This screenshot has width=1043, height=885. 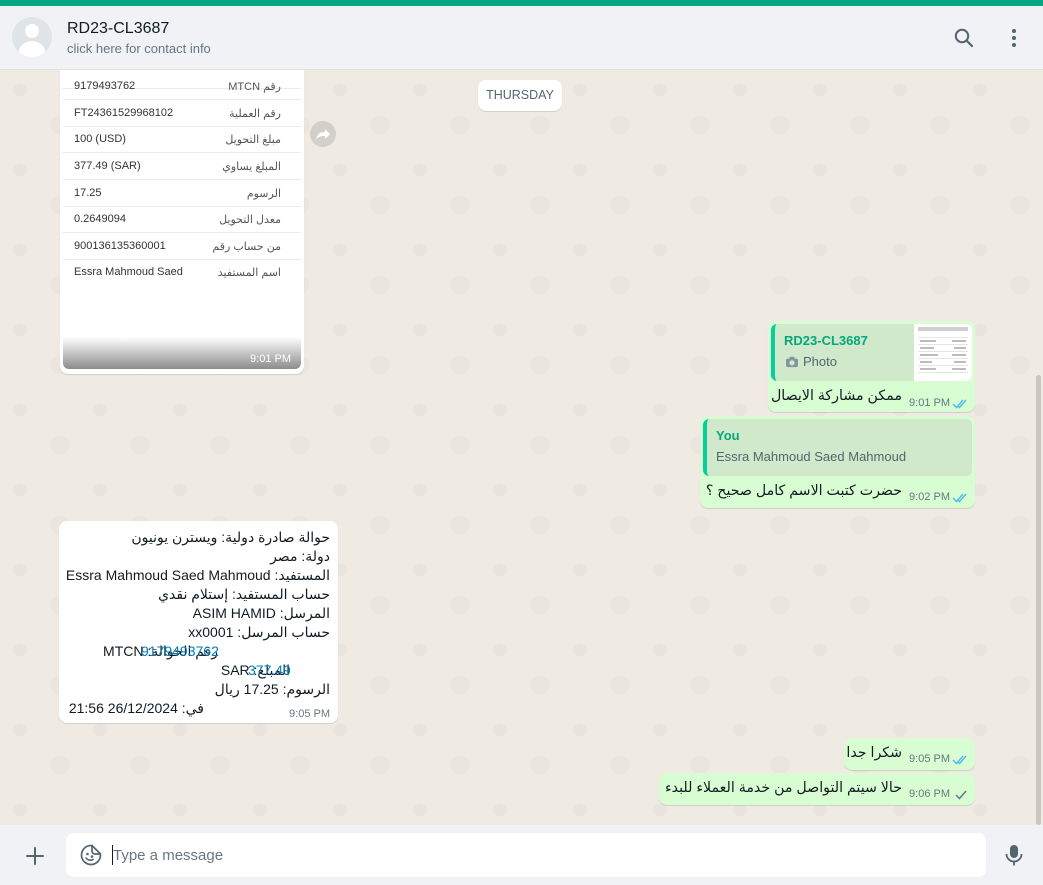 What do you see at coordinates (182, 167) in the screenshot?
I see `receipt-row: 377.49 (SAR) المبلغ يساوي` at bounding box center [182, 167].